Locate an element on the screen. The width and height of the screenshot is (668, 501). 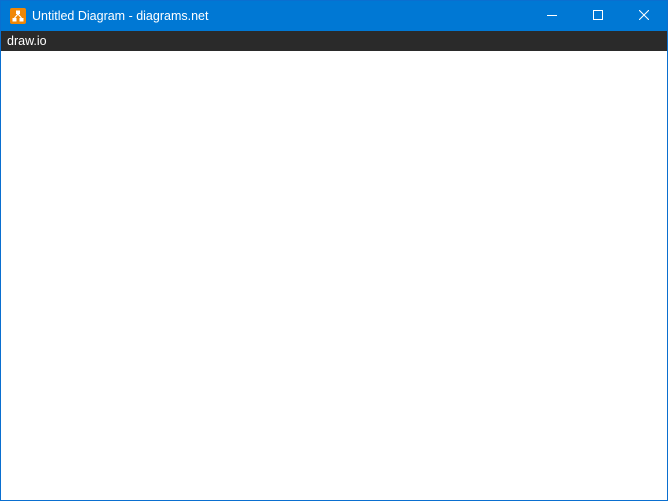
maximize-button is located at coordinates (598, 16).